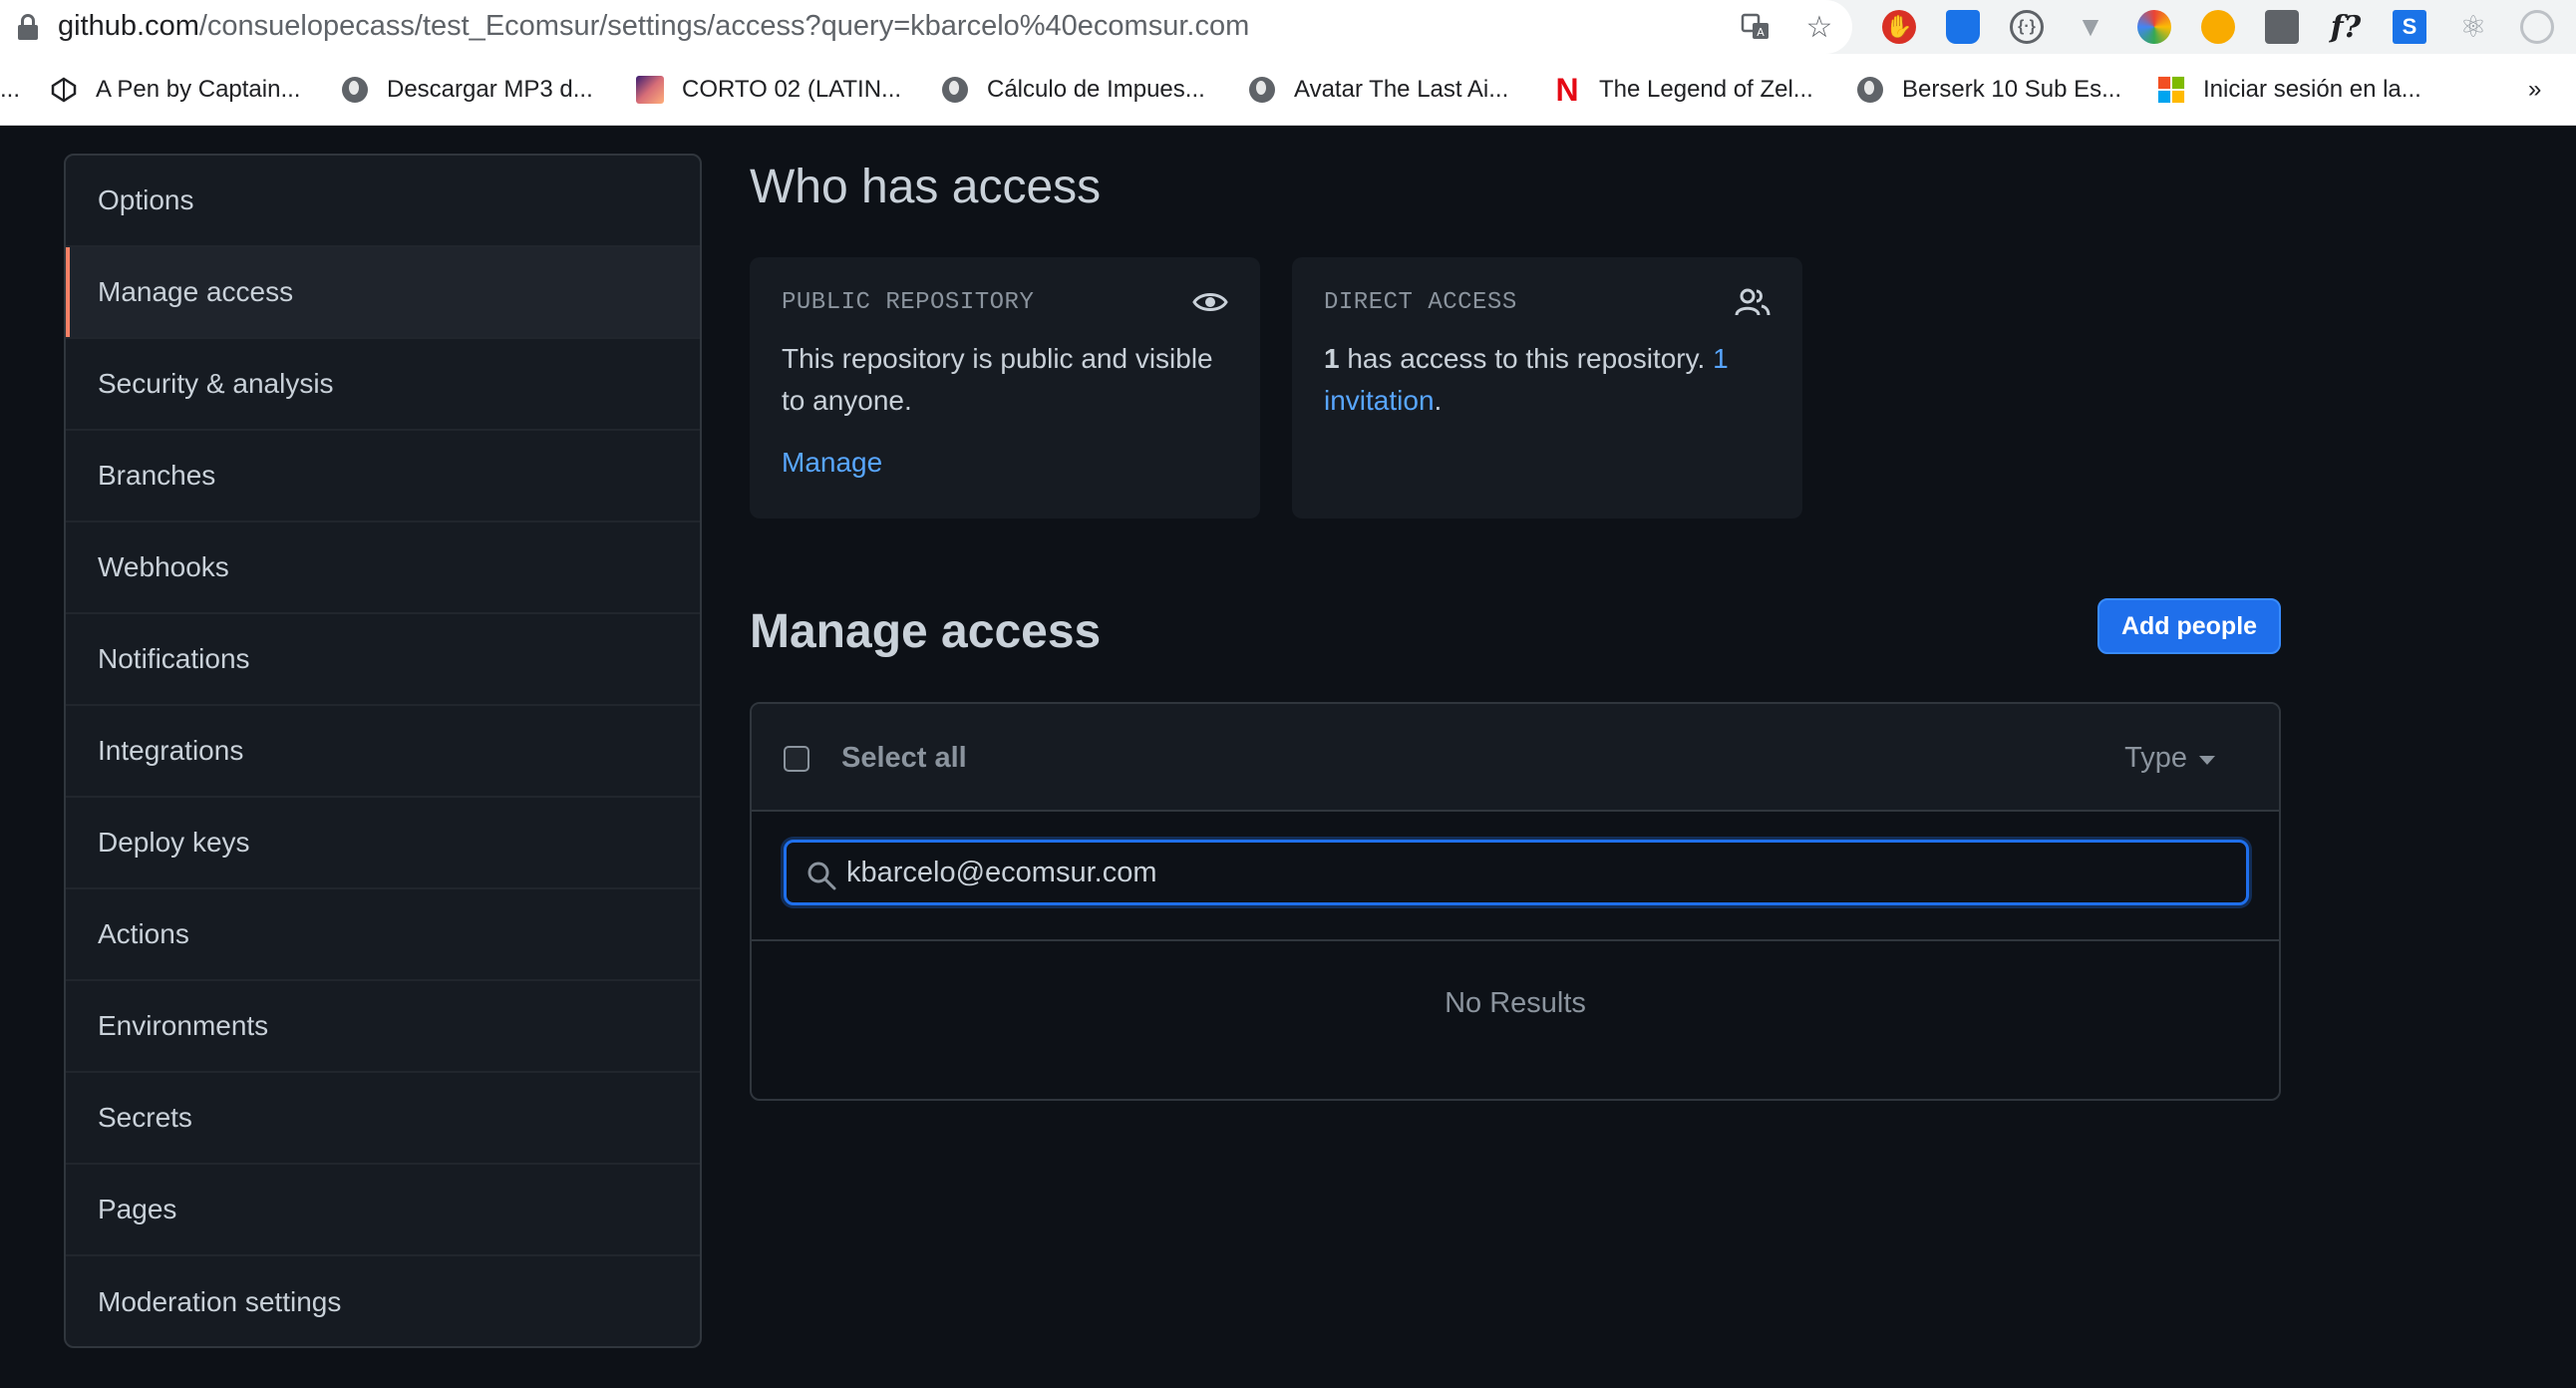  I want to click on font-extension-icon: f?, so click(2346, 27).